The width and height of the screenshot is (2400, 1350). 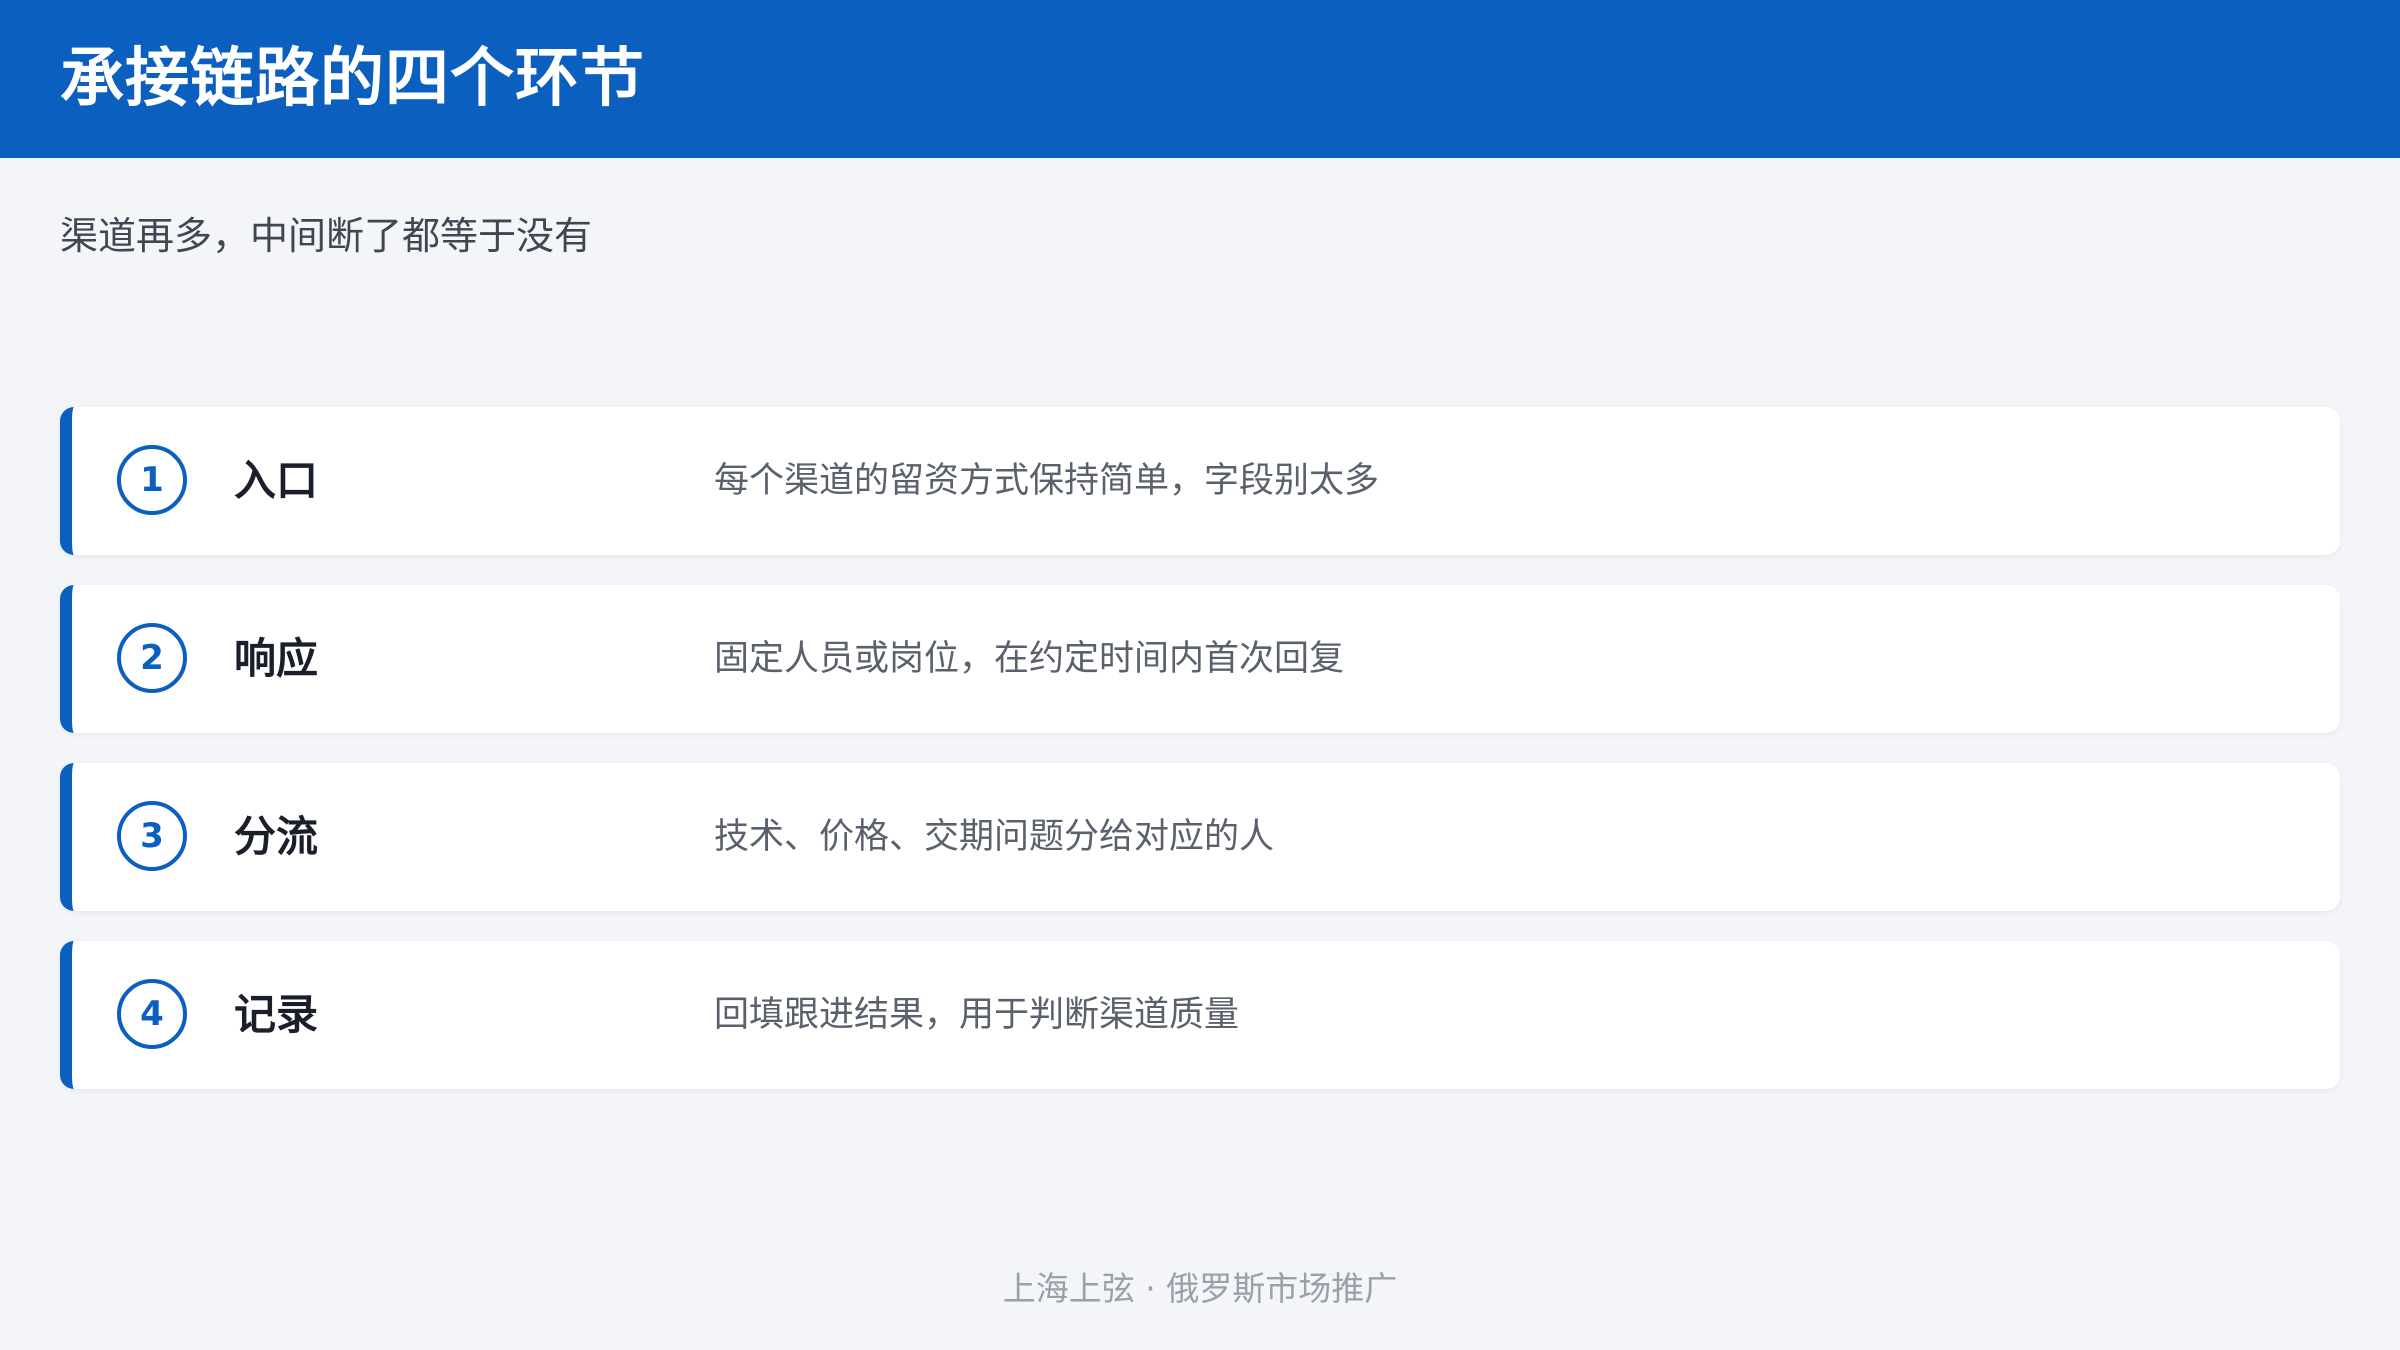 What do you see at coordinates (1047, 481) in the screenshot?
I see `step-description: 每个渠道的留资方式保持简单，字段别太多` at bounding box center [1047, 481].